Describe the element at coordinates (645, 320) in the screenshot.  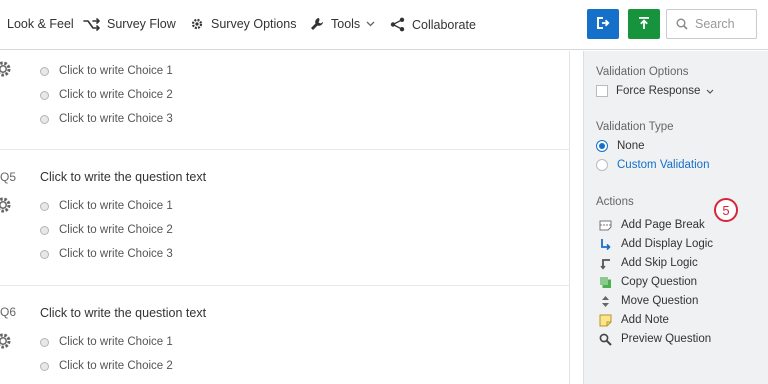
I see `action-label: Add Note` at that location.